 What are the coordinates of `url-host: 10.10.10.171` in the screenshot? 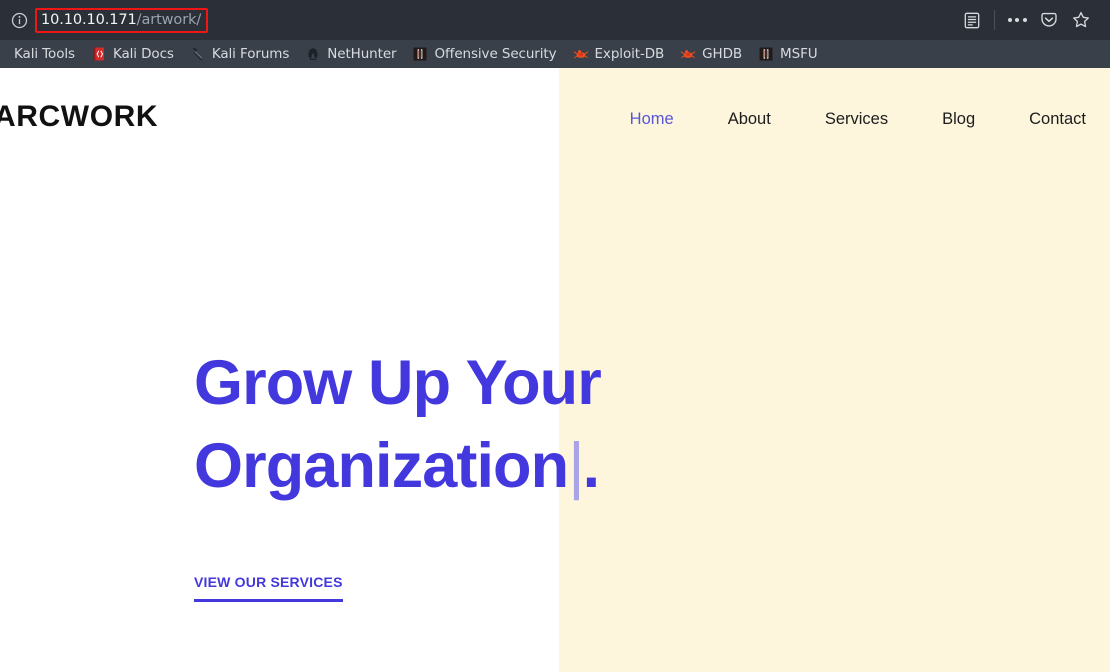 It's located at (89, 20).